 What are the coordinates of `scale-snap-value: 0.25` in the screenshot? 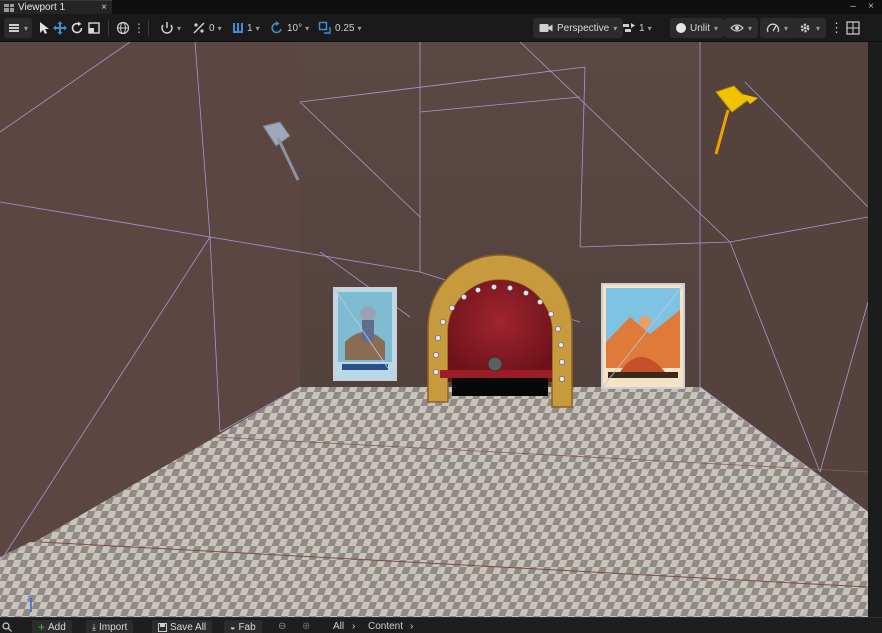 It's located at (345, 28).